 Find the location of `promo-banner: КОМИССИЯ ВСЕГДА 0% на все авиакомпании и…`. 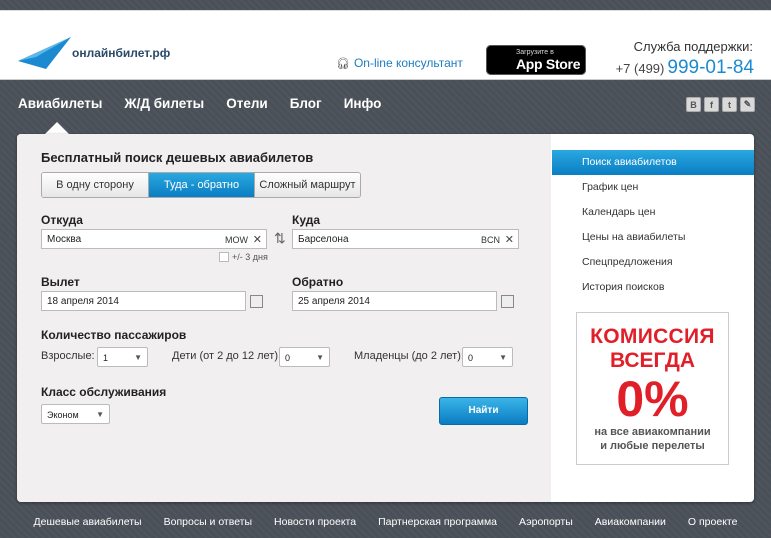

promo-banner: КОМИССИЯ ВСЕГДА 0% на все авиакомпании и… is located at coordinates (652, 388).